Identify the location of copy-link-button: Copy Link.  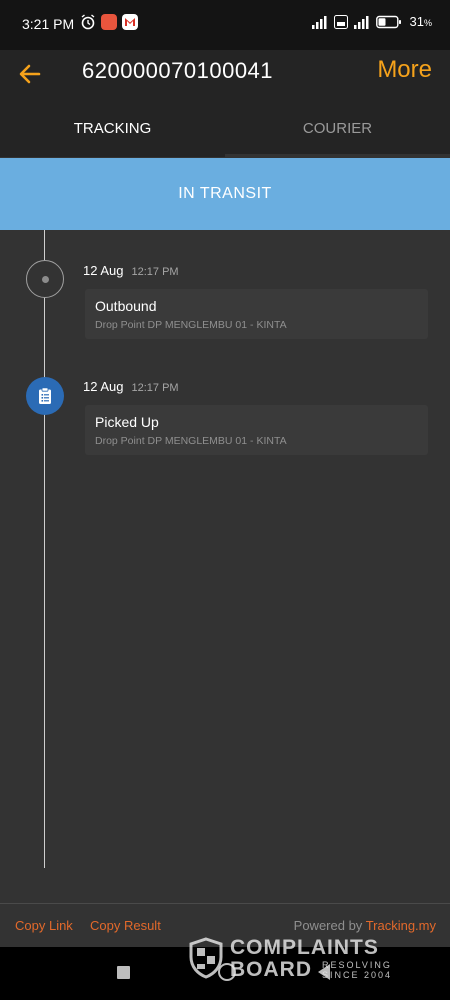
(44, 925).